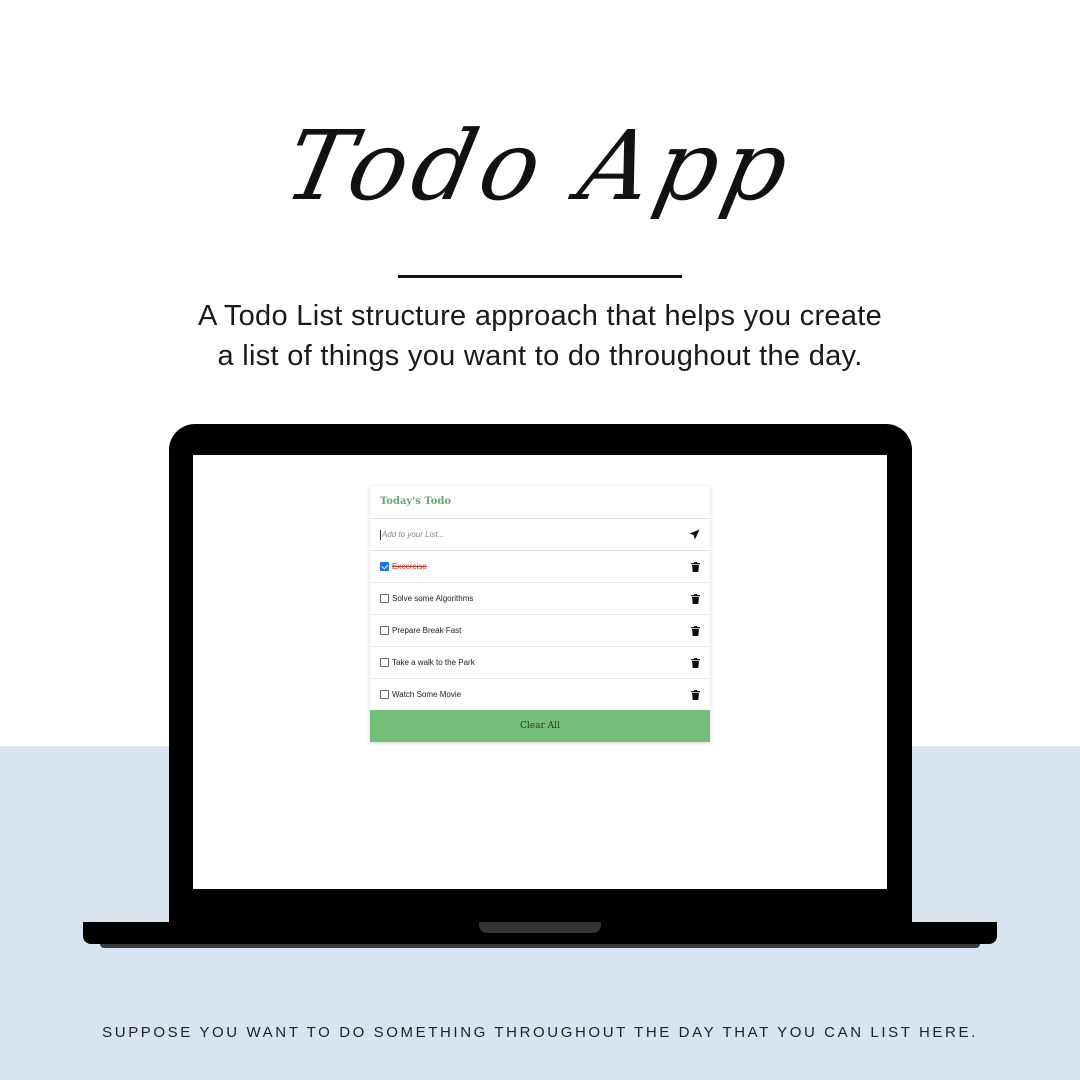 This screenshot has width=1080, height=1080. What do you see at coordinates (694, 535) in the screenshot?
I see `send-icon` at bounding box center [694, 535].